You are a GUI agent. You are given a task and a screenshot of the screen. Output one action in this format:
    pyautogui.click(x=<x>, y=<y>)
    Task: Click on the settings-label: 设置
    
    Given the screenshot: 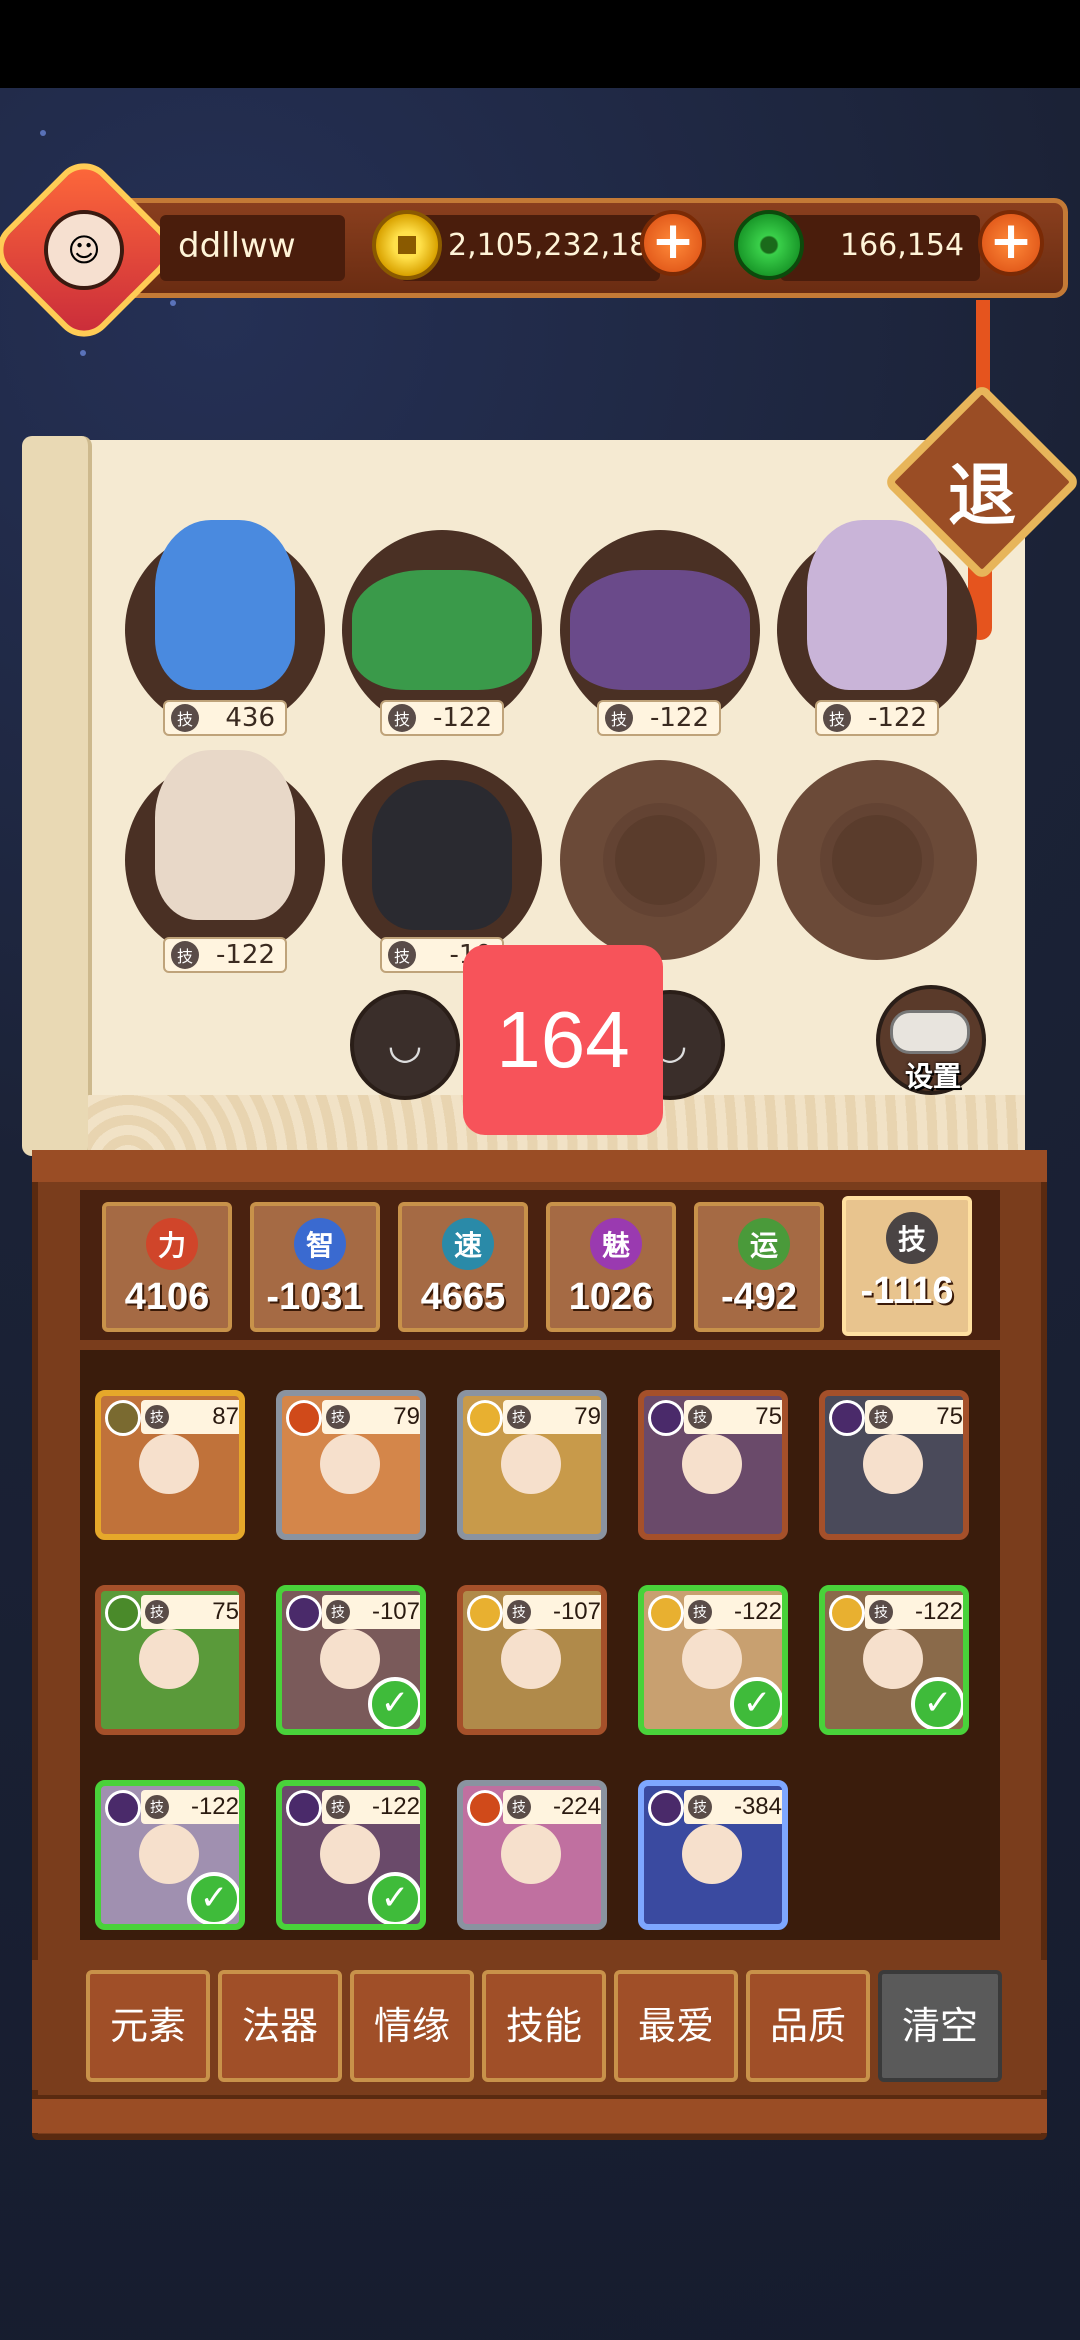 What is the action you would take?
    pyautogui.click(x=933, y=1075)
    